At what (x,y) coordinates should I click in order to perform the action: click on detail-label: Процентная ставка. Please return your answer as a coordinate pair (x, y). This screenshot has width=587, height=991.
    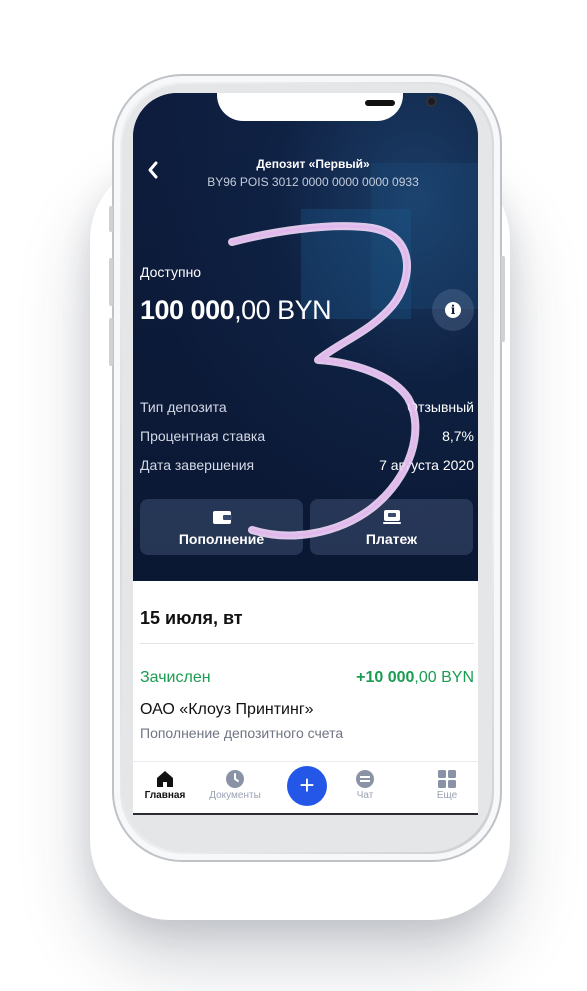
    Looking at the image, I should click on (203, 436).